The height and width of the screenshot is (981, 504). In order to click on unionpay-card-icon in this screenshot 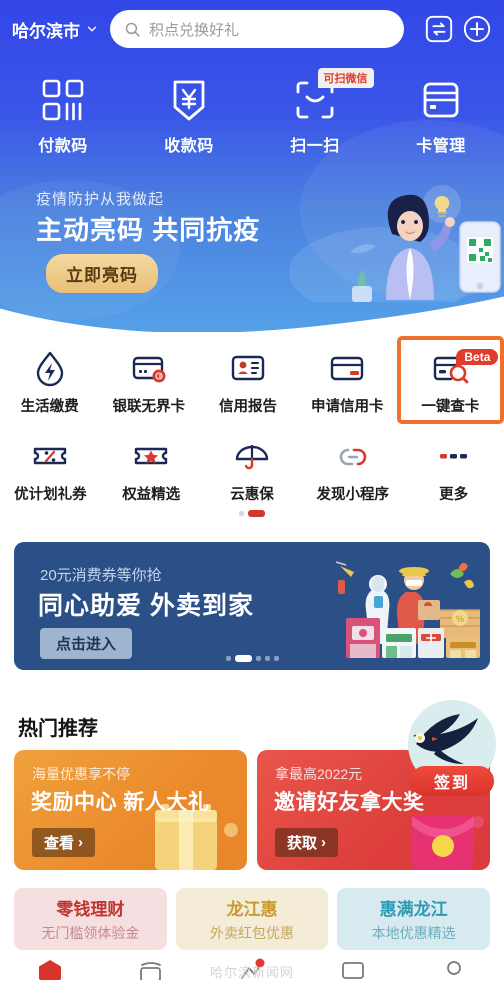, I will do `click(149, 368)`.